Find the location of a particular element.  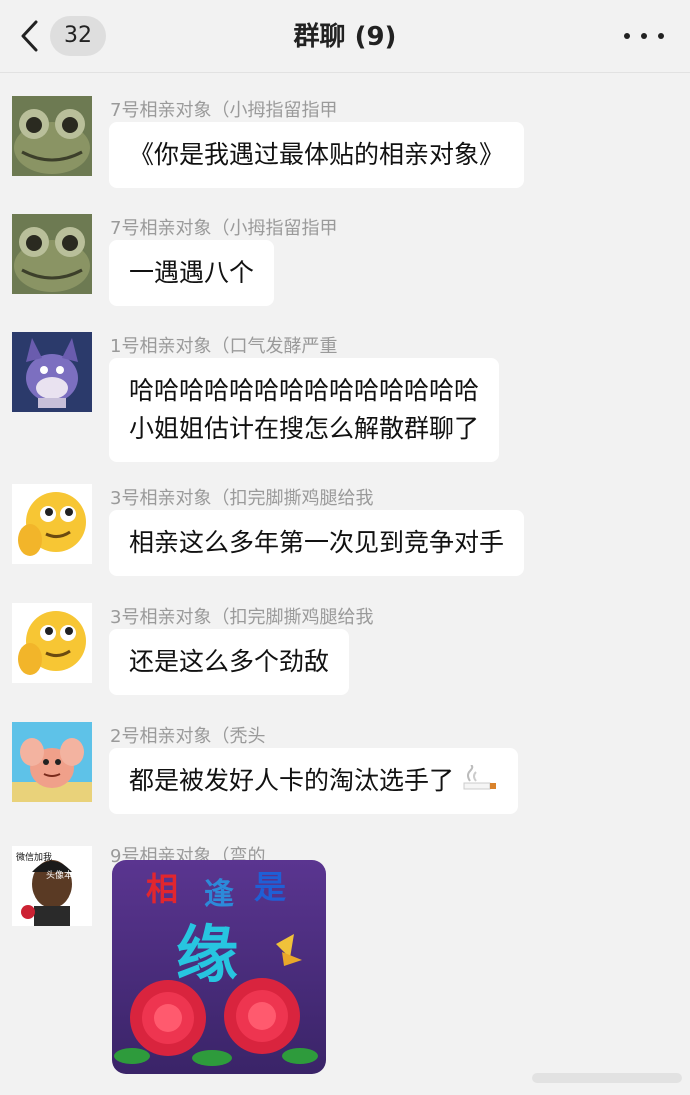

message-text: 小姐姐估计在搜怎么解散群聊了 is located at coordinates (304, 428).